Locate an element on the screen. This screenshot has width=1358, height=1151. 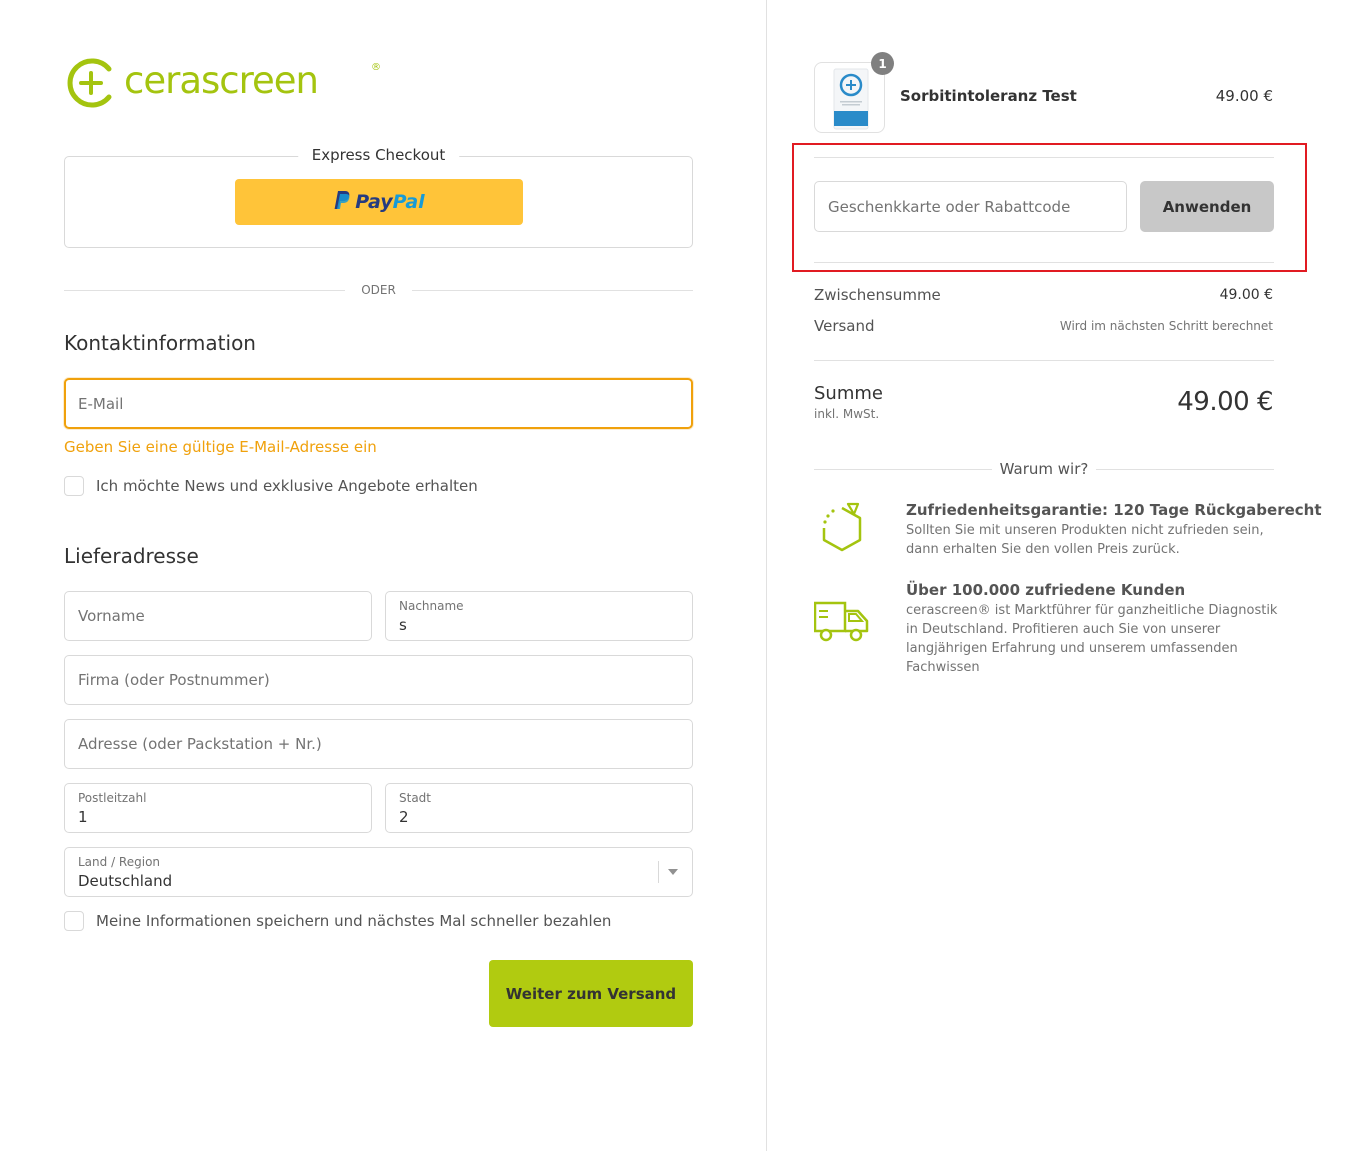
summary-divider is located at coordinates (1044, 360).